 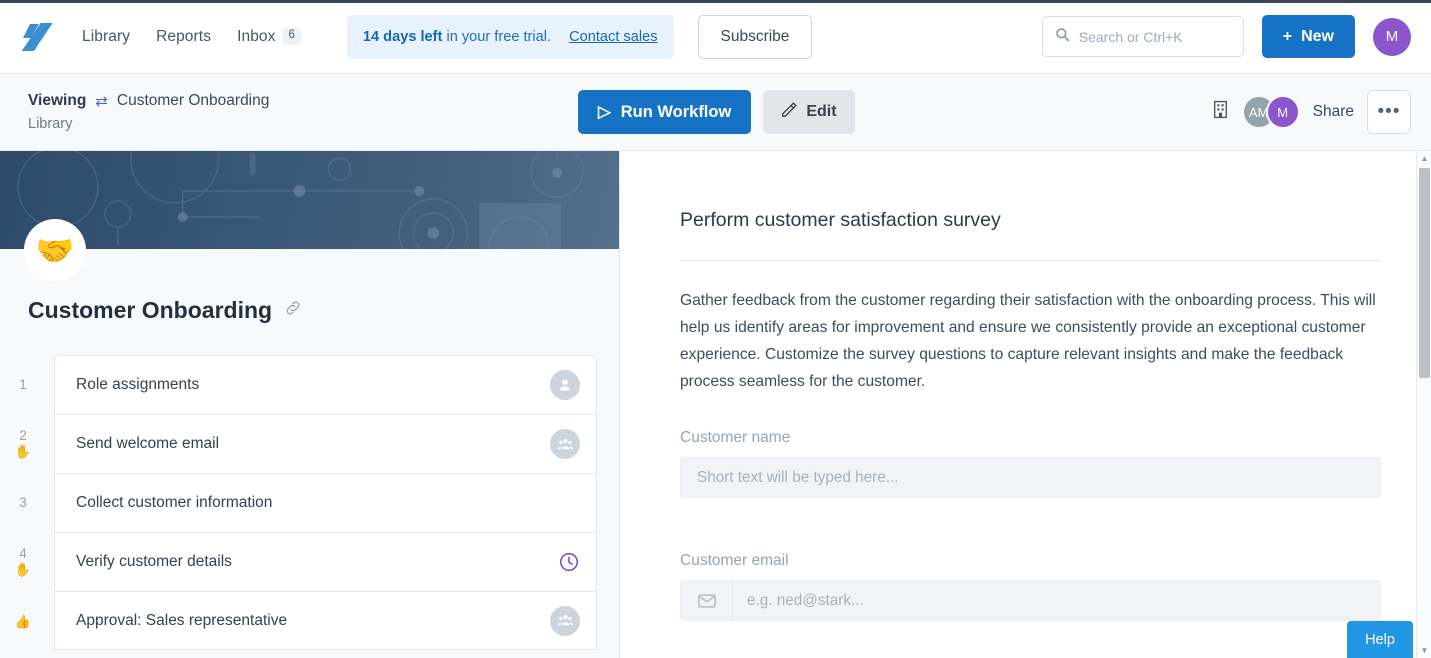 I want to click on scrollbar-thumb, so click(x=1424, y=273).